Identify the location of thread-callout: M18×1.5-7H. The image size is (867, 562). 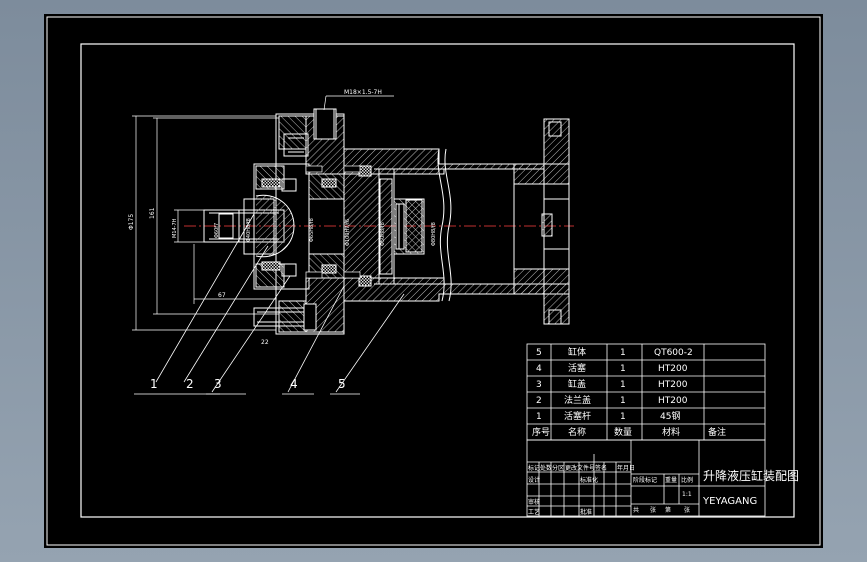
(363, 92).